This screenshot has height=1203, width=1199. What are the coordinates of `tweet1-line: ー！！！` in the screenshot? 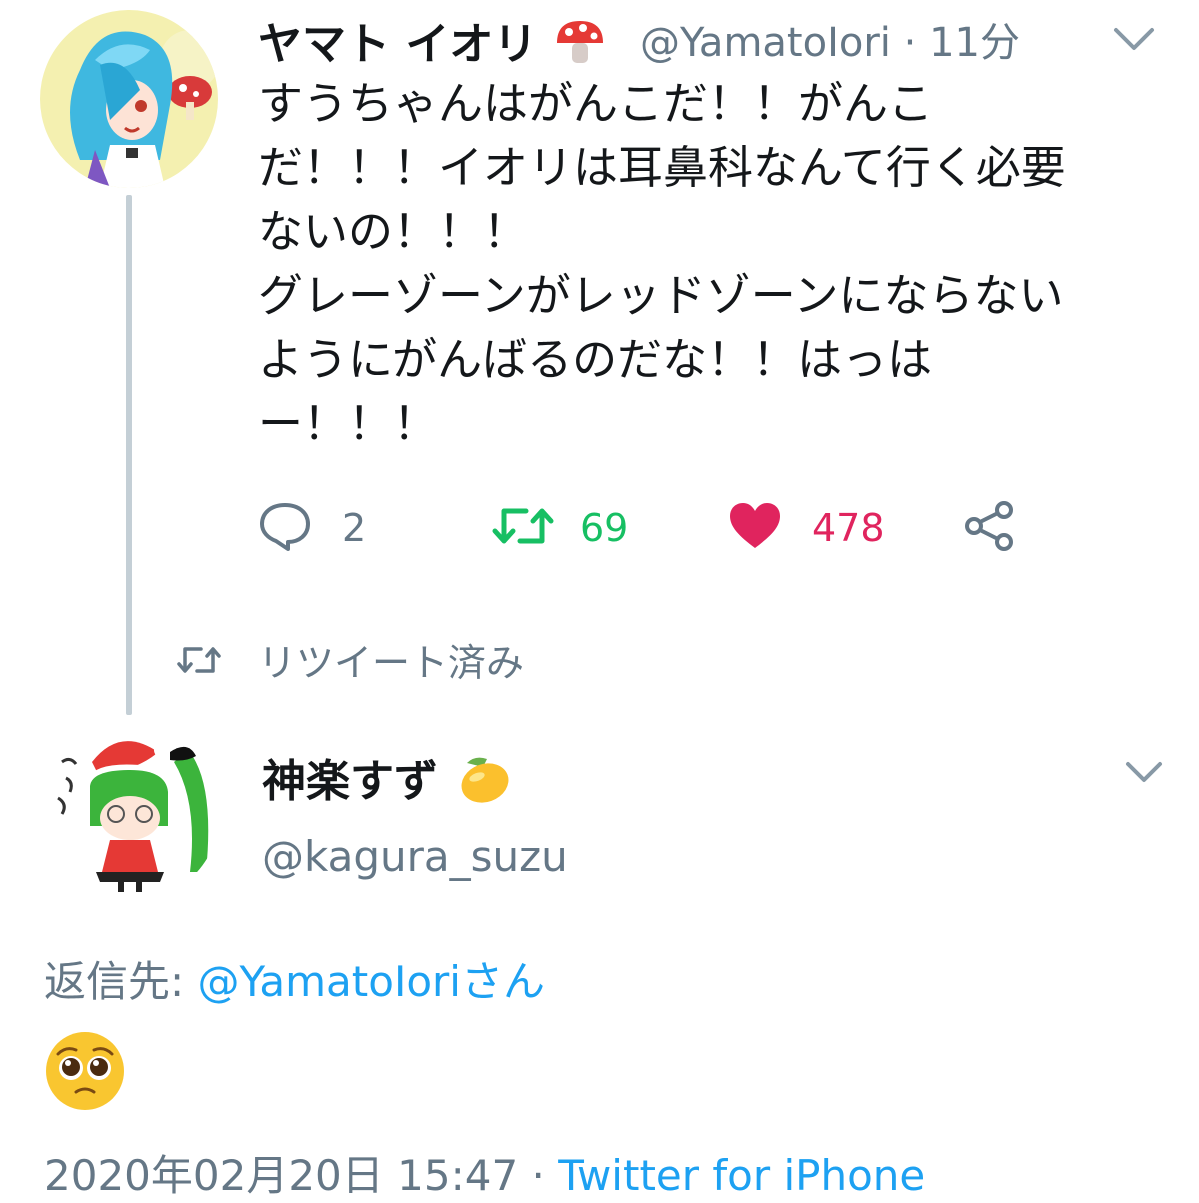 It's located at (348, 423).